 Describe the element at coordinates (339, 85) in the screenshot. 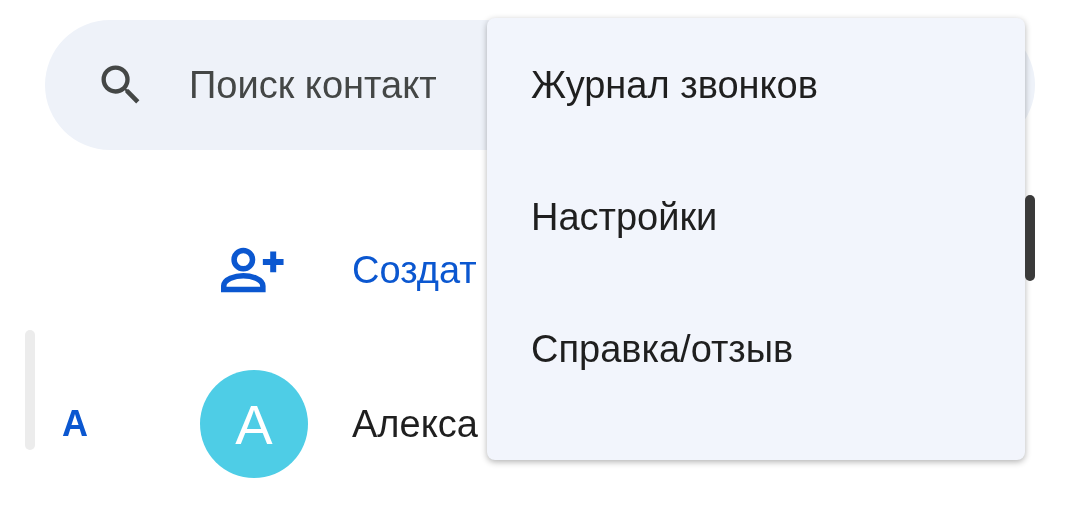

I see `search-field: Поиск контакт` at that location.